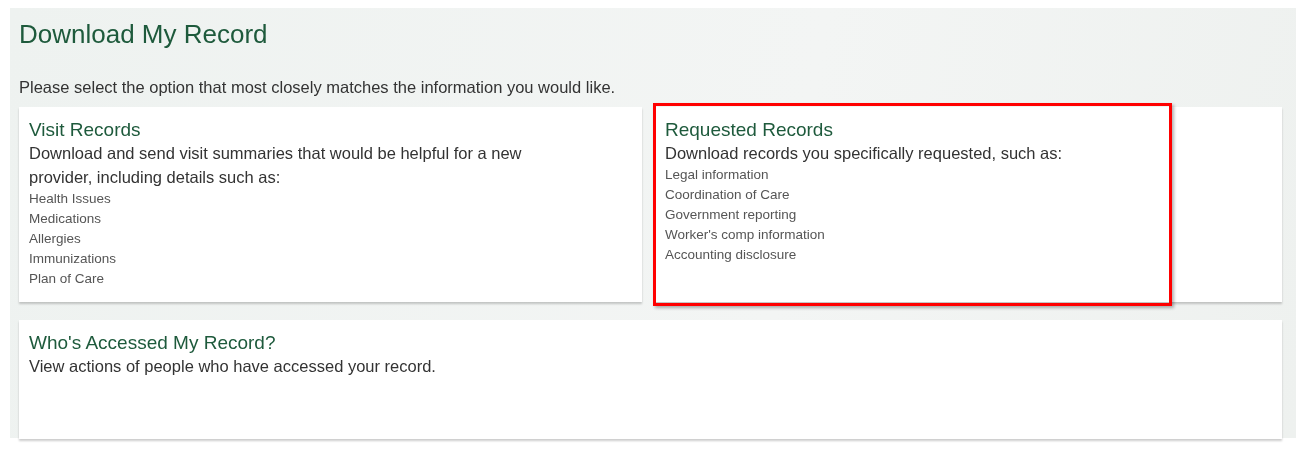  Describe the element at coordinates (55, 239) in the screenshot. I see `option-list-item: Allergies` at that location.